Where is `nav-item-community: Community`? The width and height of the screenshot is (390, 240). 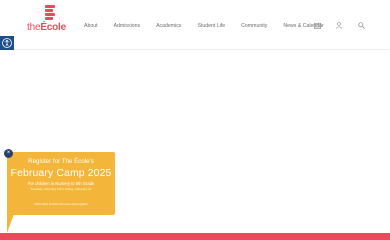
nav-item-community: Community is located at coordinates (254, 26).